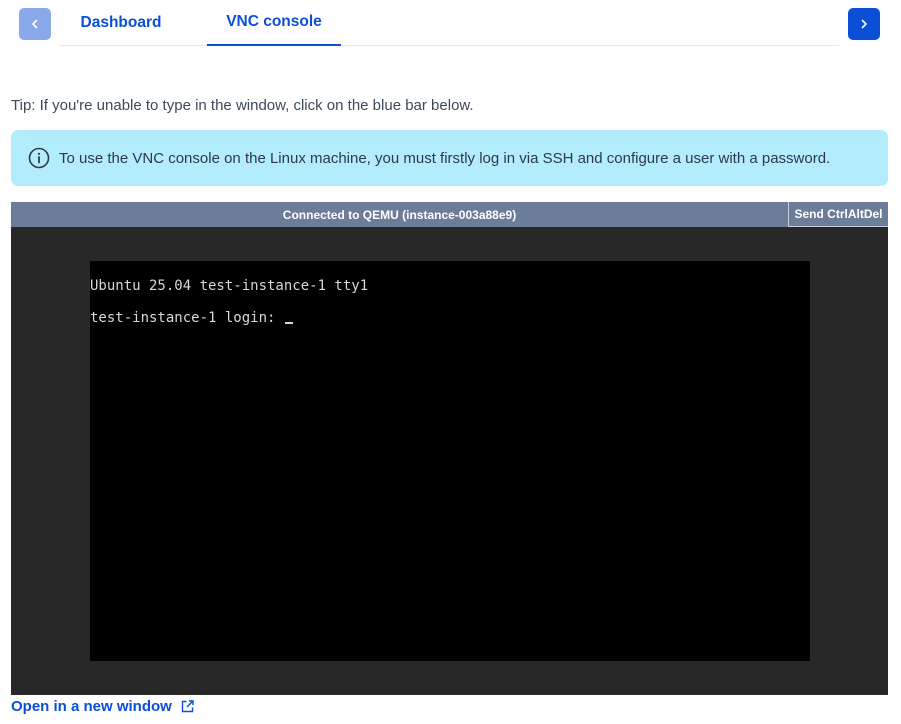  What do you see at coordinates (449, 23) in the screenshot?
I see `tab-bar: Dashboard VNC console` at bounding box center [449, 23].